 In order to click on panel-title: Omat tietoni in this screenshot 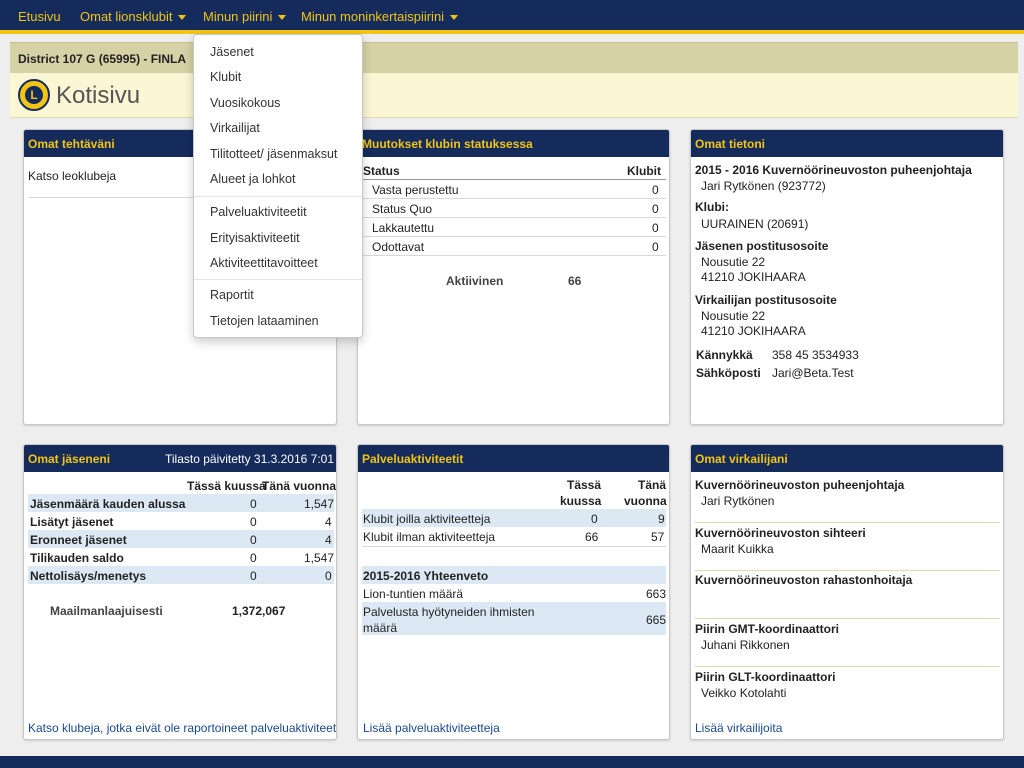, I will do `click(847, 143)`.